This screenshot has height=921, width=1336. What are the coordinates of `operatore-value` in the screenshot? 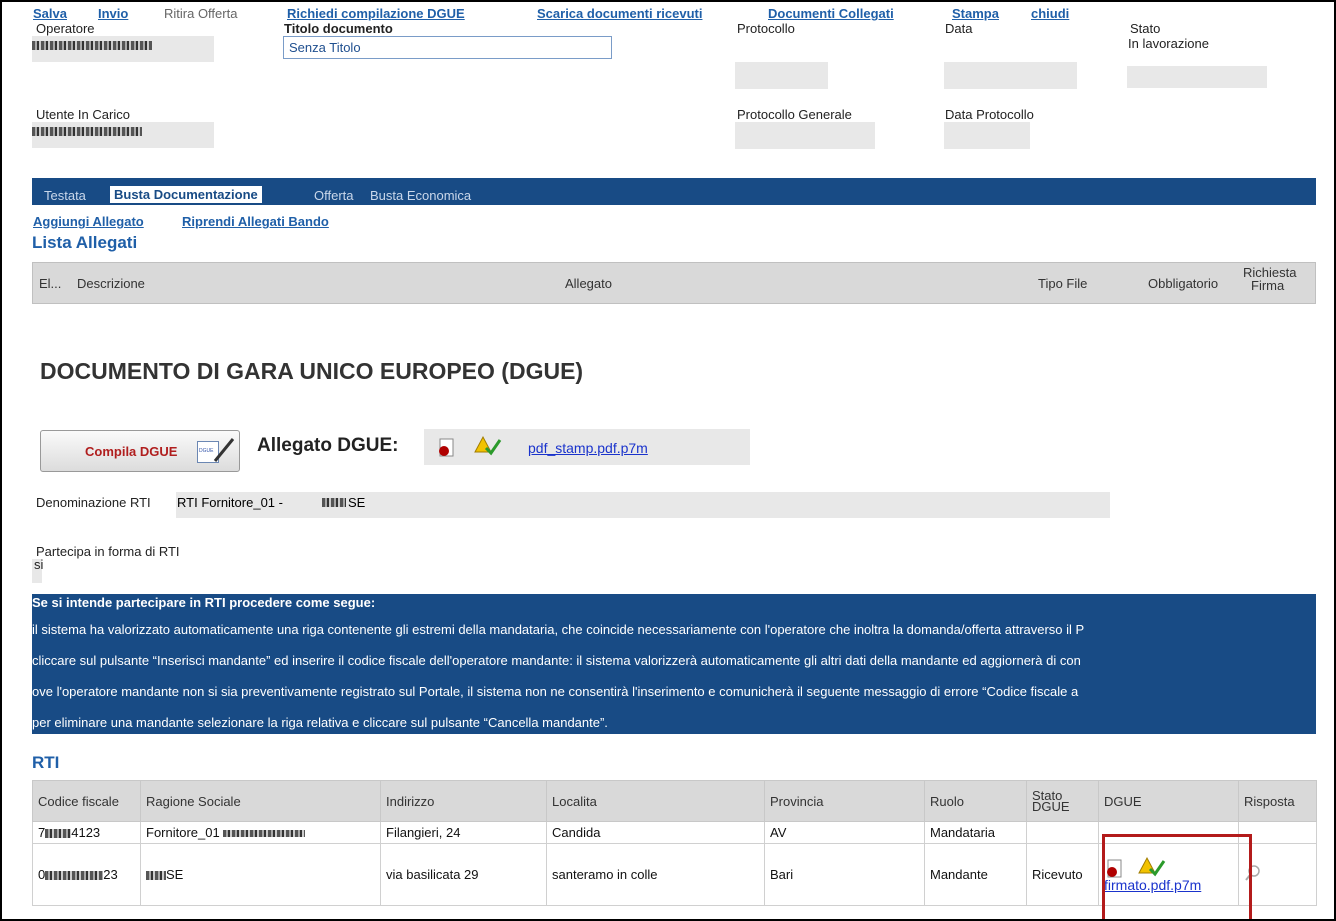 It's located at (123, 49).